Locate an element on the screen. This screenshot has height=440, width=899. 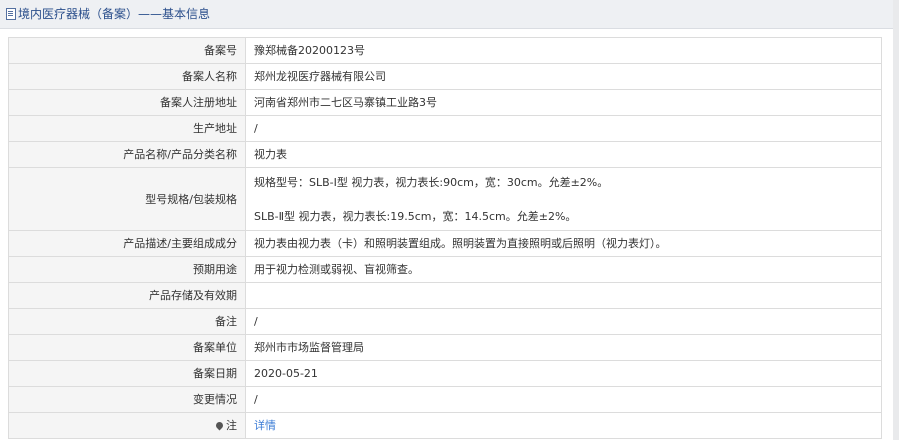
field-label: 产品存储及有效期 is located at coordinates (127, 295).